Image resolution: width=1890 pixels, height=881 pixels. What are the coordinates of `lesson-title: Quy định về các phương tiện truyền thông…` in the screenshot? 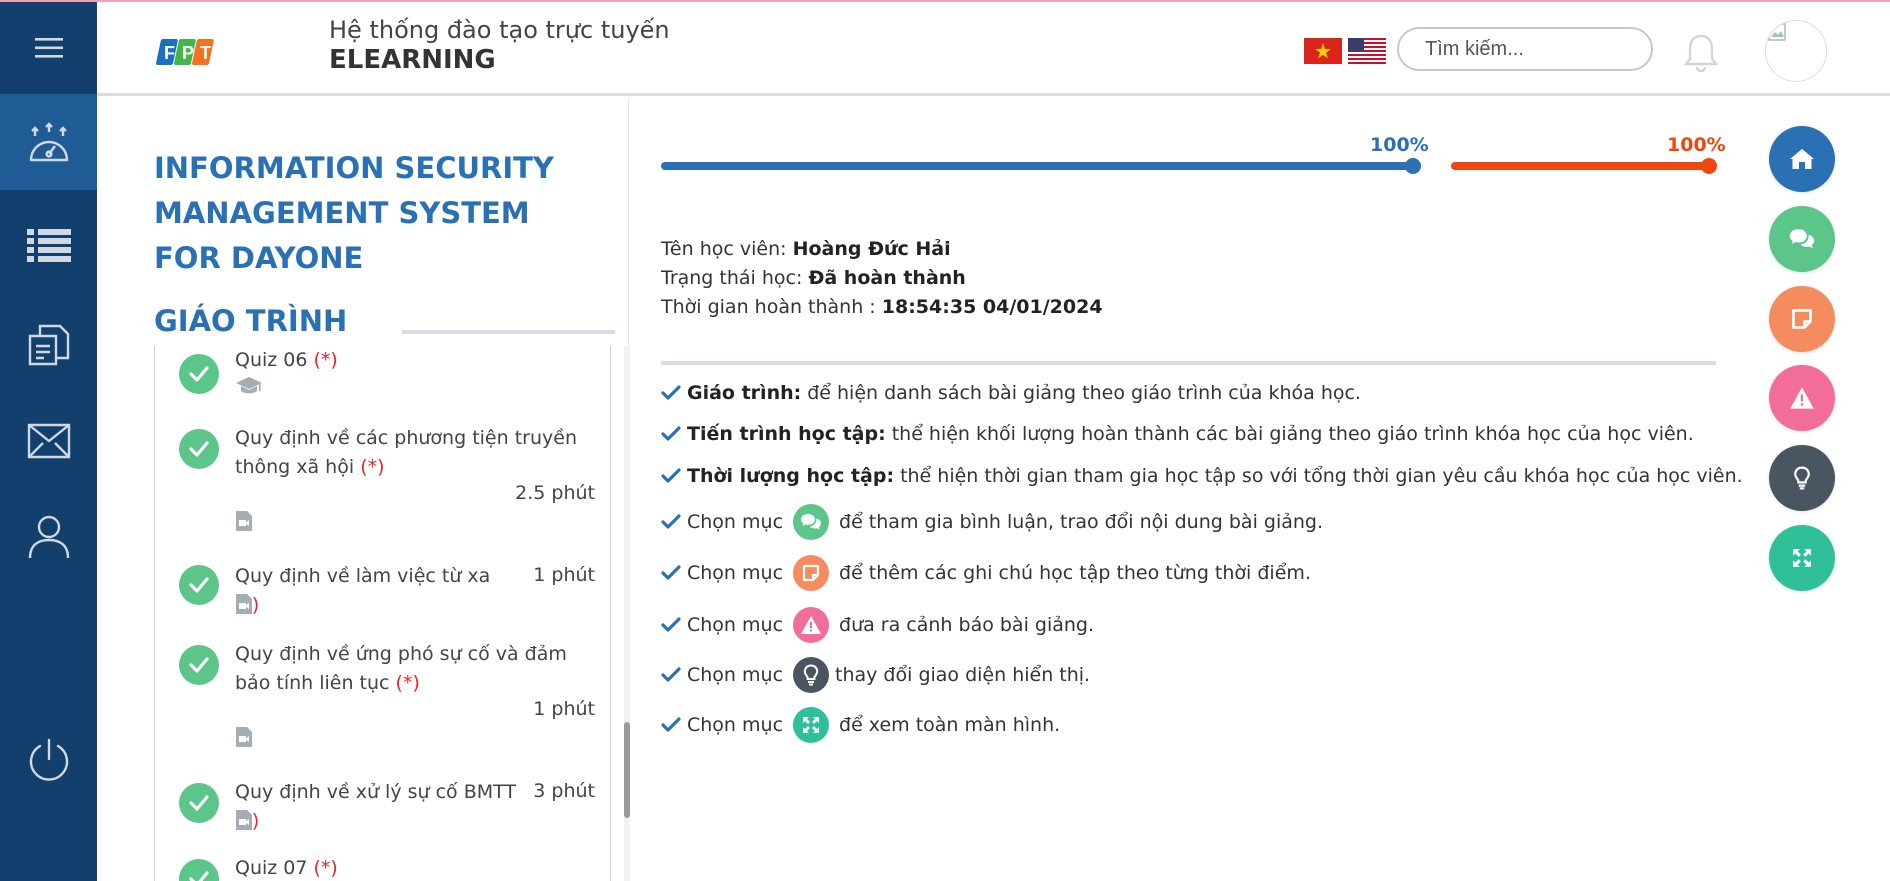 It's located at (406, 452).